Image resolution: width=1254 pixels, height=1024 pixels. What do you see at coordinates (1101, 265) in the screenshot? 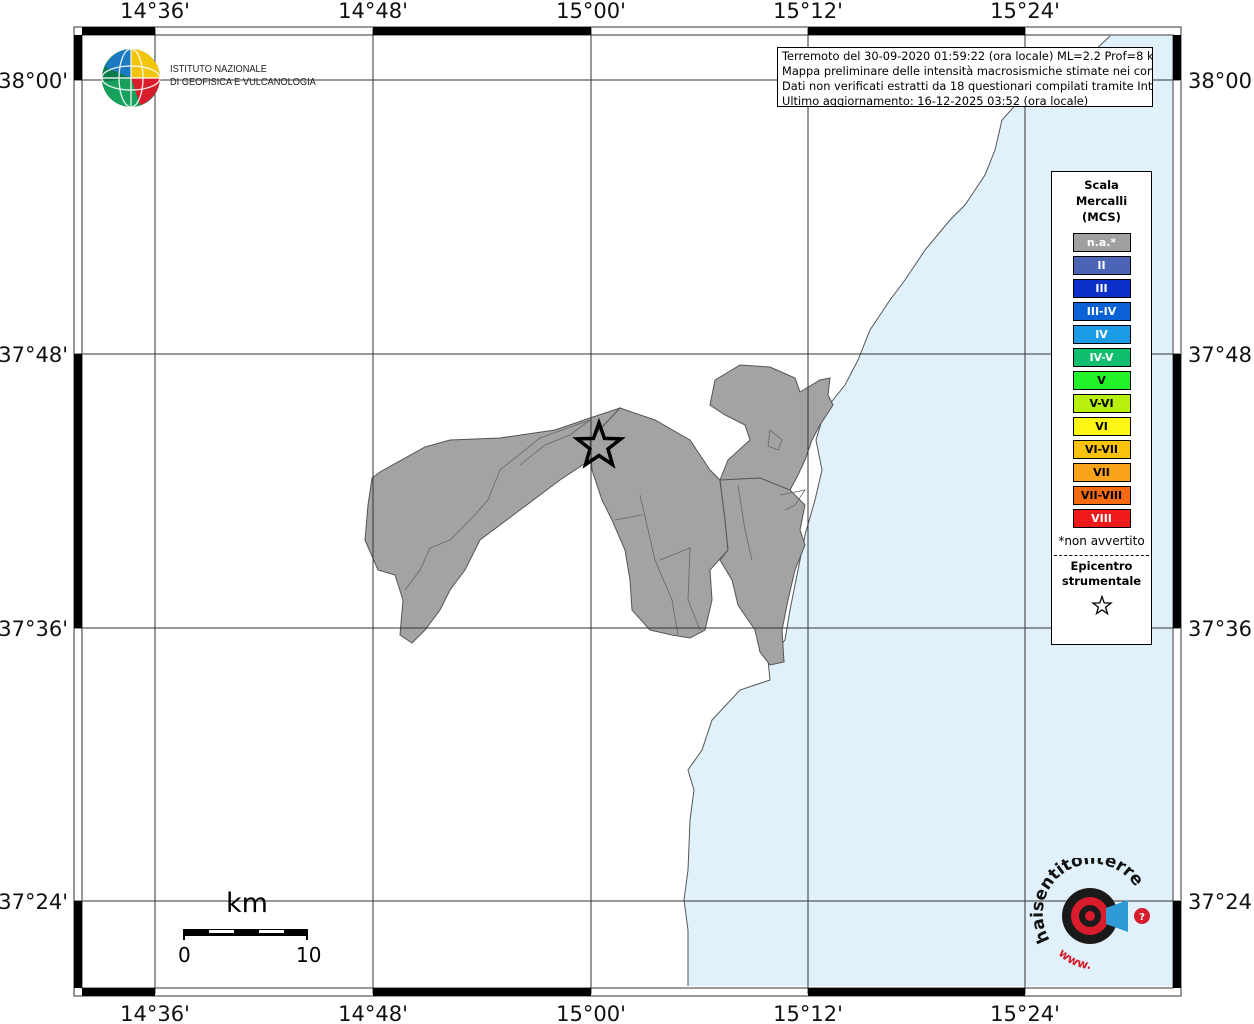
I see `legend-swatch: II` at bounding box center [1101, 265].